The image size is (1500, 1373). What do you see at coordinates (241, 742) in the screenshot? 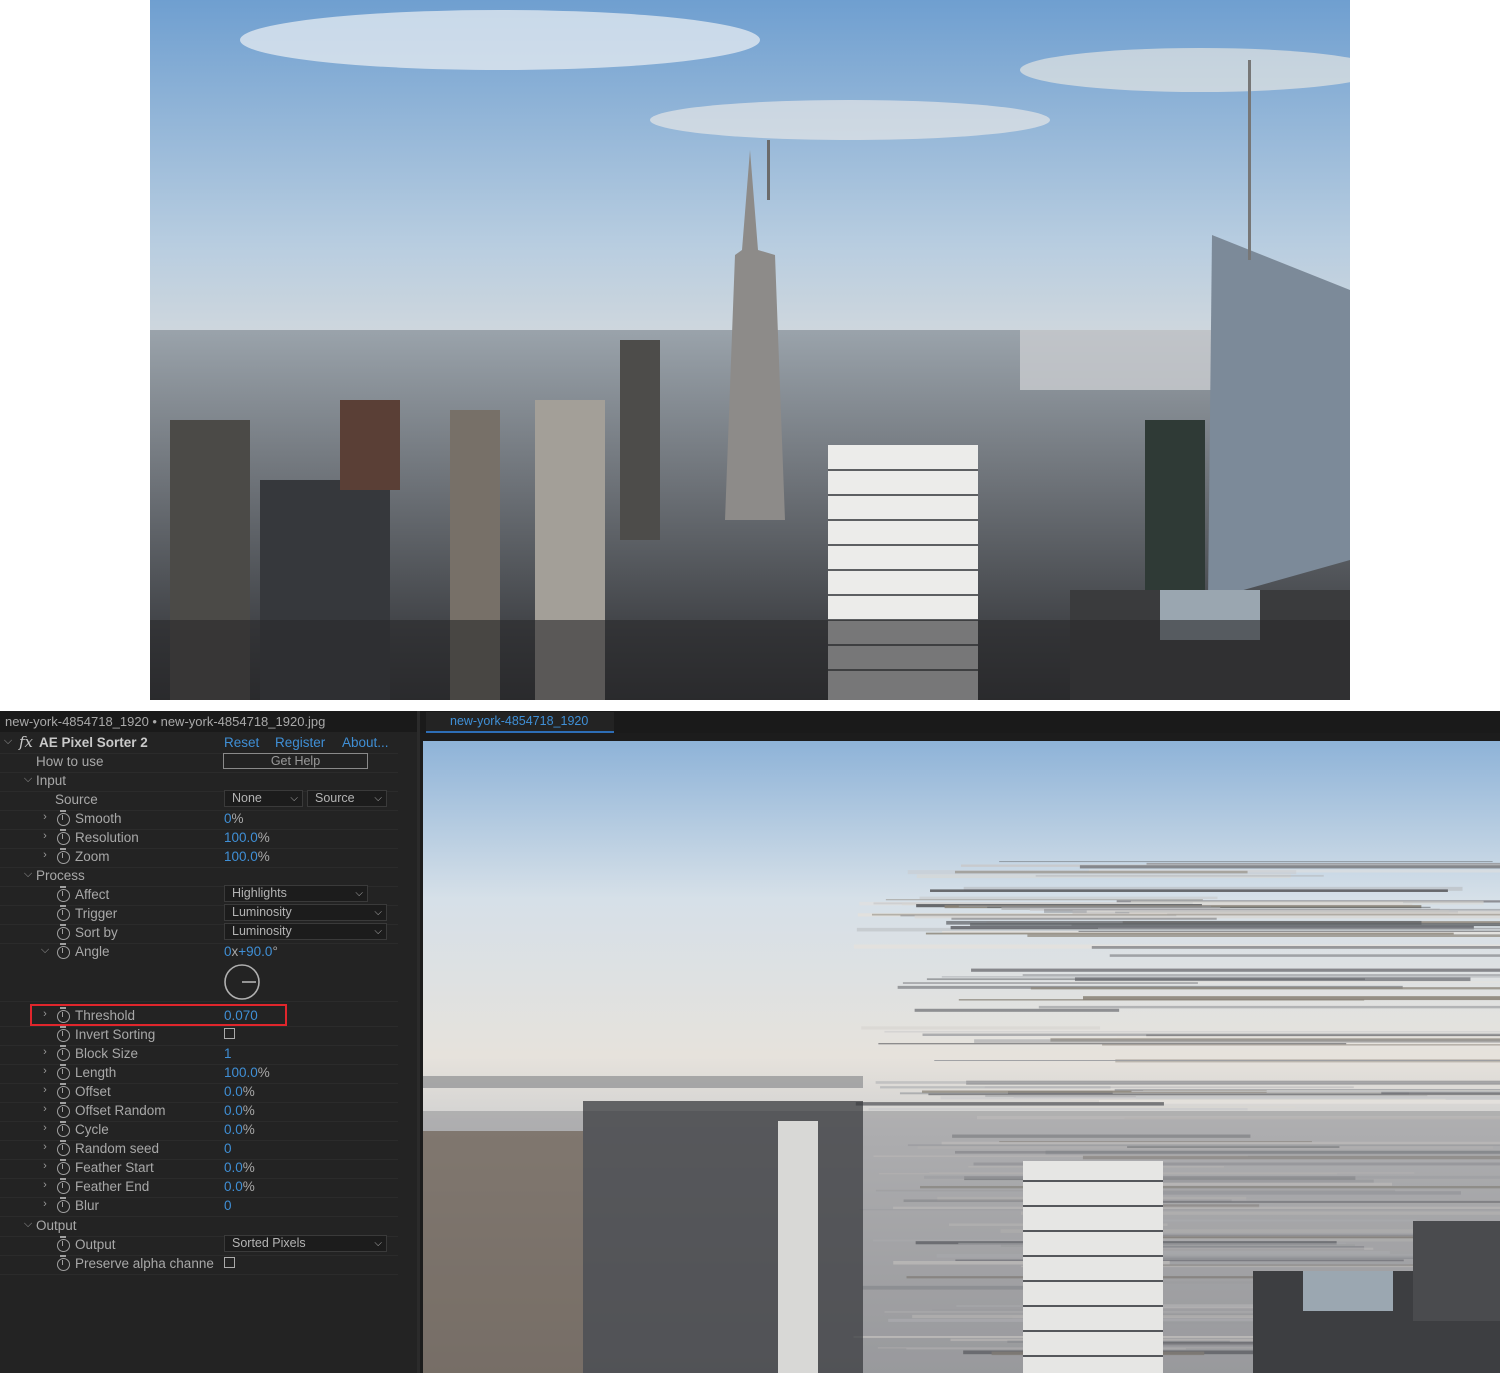
I see `reset-link: Reset` at bounding box center [241, 742].